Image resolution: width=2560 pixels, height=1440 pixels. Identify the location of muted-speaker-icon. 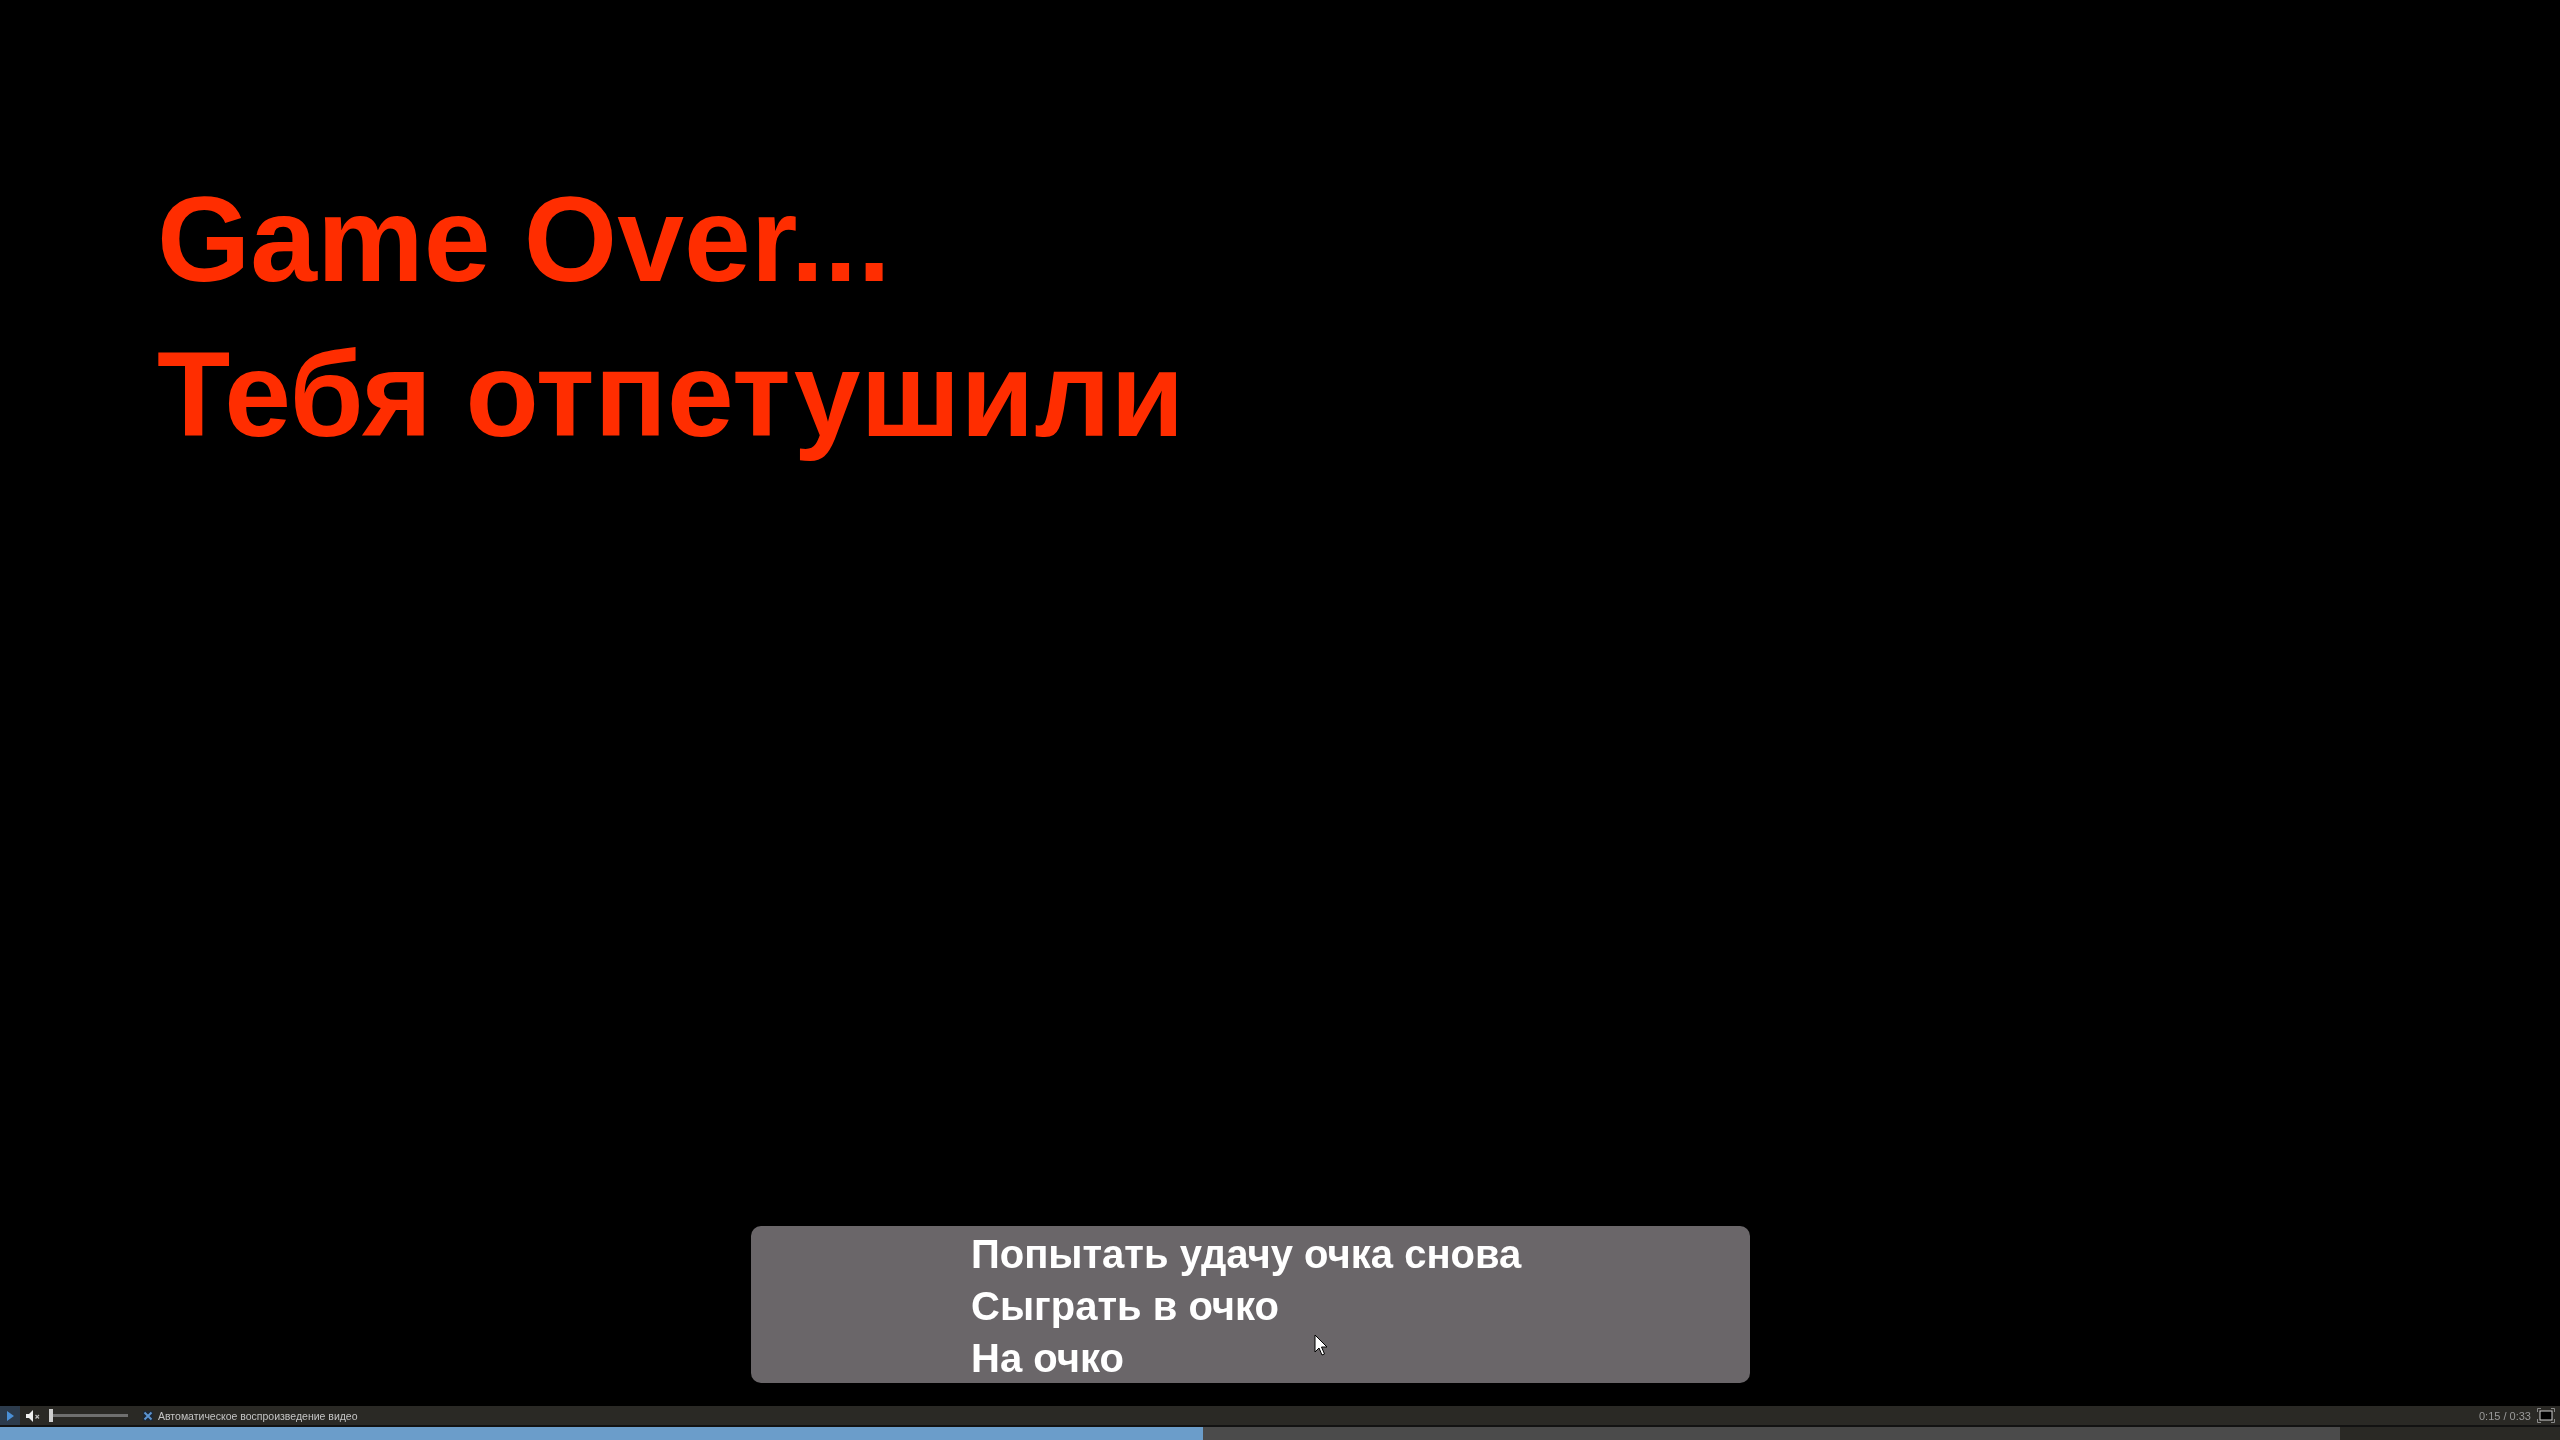
(33, 1415).